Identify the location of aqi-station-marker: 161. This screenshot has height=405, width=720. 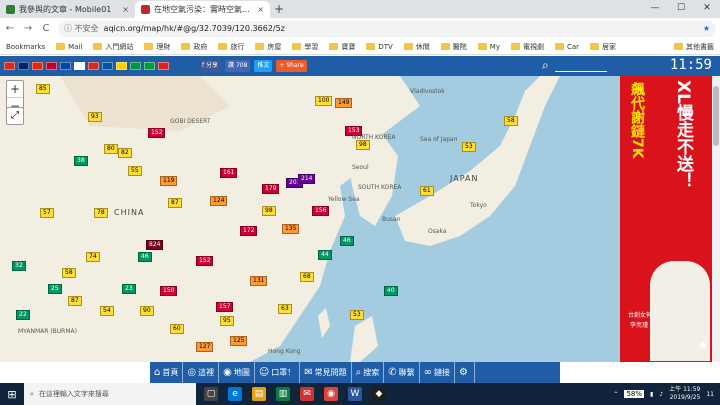
(229, 173).